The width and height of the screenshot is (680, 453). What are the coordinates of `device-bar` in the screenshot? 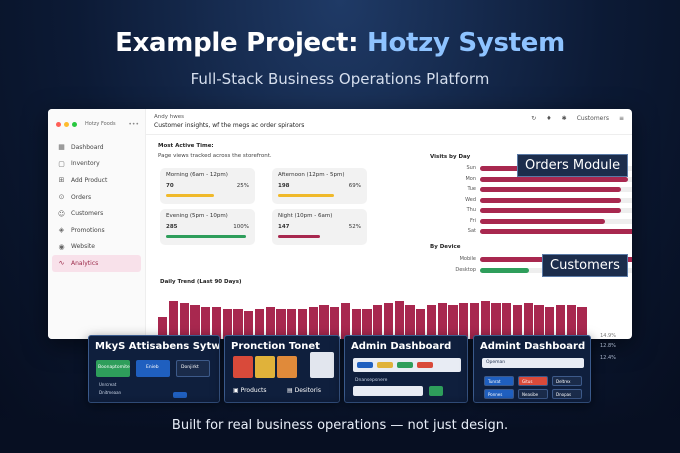 It's located at (505, 270).